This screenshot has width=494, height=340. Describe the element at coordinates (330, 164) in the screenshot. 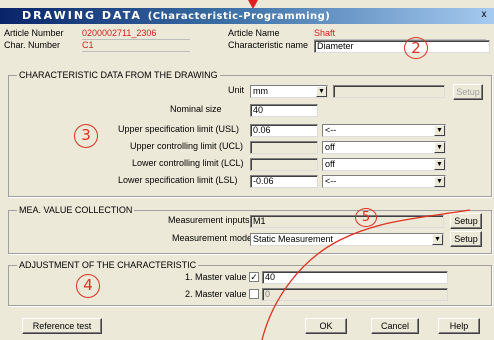

I see `lcl-mode-value: off` at that location.